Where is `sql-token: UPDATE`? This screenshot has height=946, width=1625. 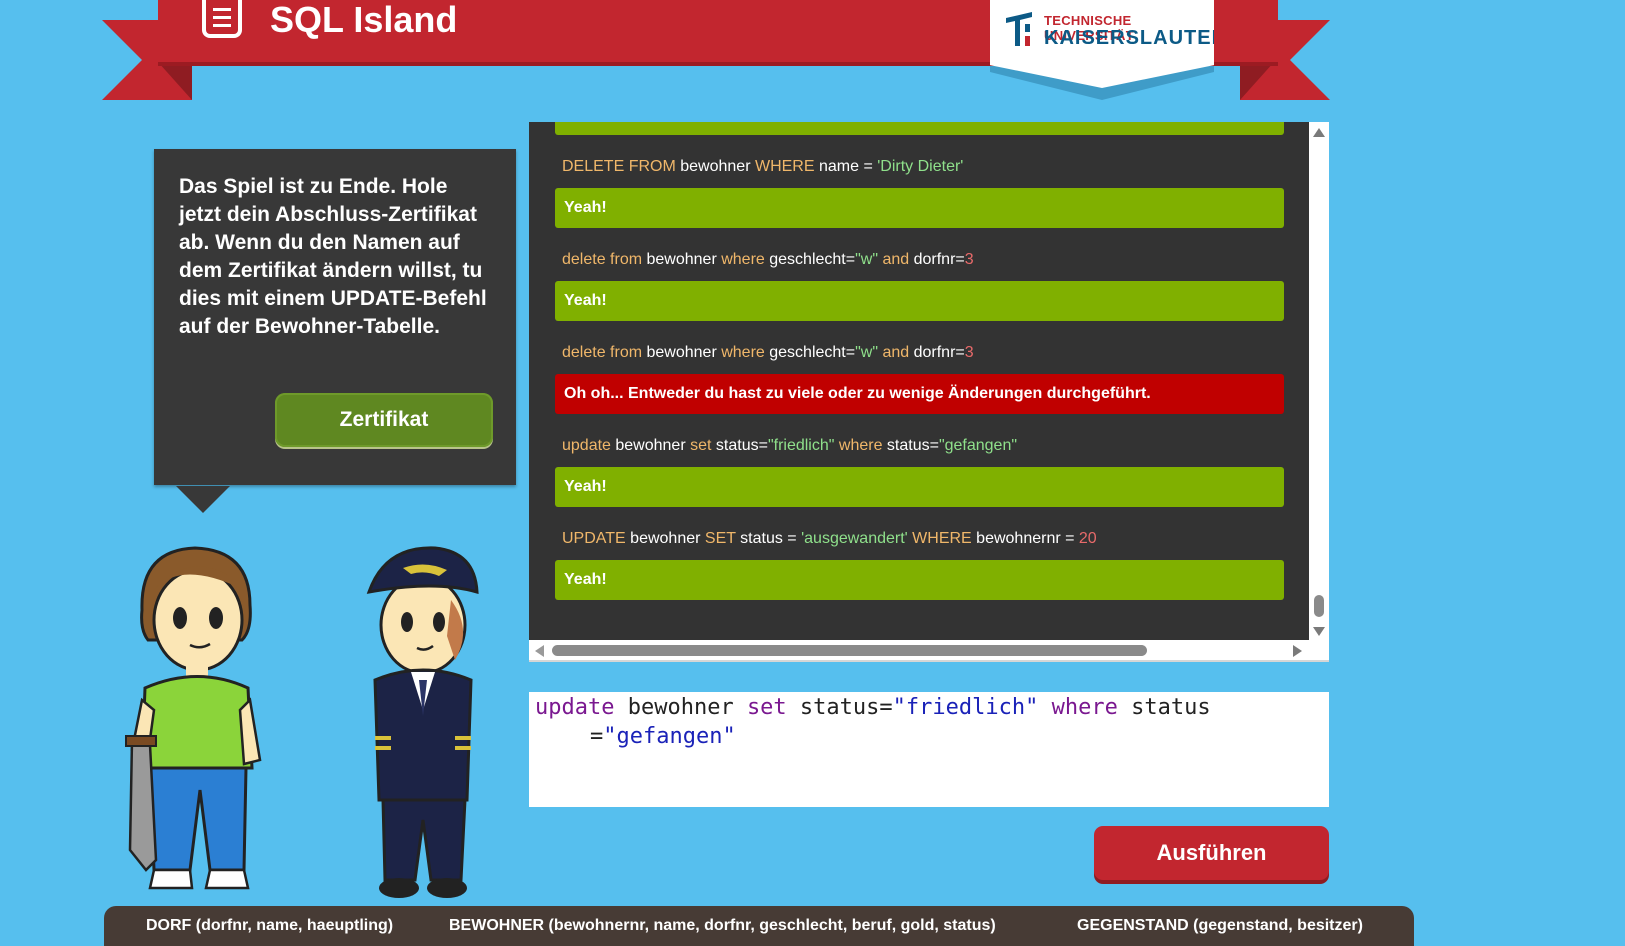
sql-token: UPDATE is located at coordinates (594, 538).